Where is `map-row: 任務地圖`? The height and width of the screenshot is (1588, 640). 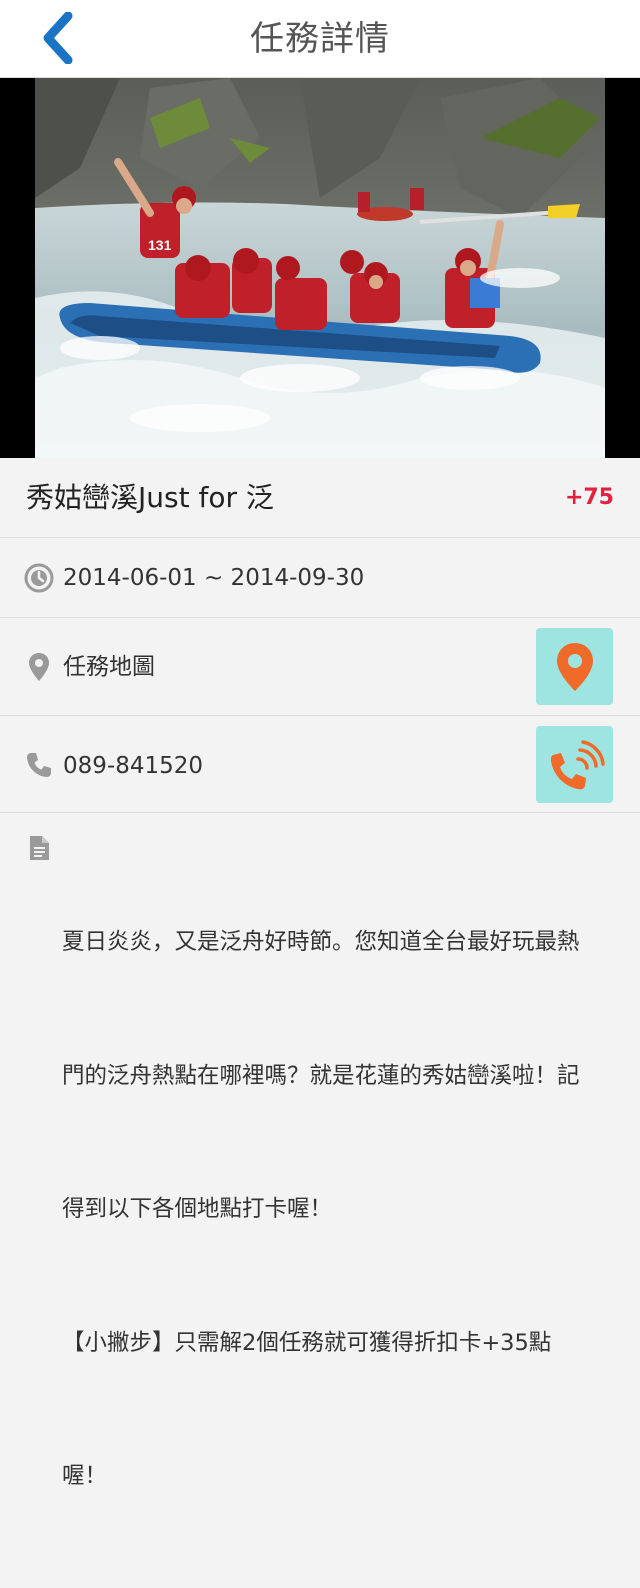 map-row: 任務地圖 is located at coordinates (320, 667).